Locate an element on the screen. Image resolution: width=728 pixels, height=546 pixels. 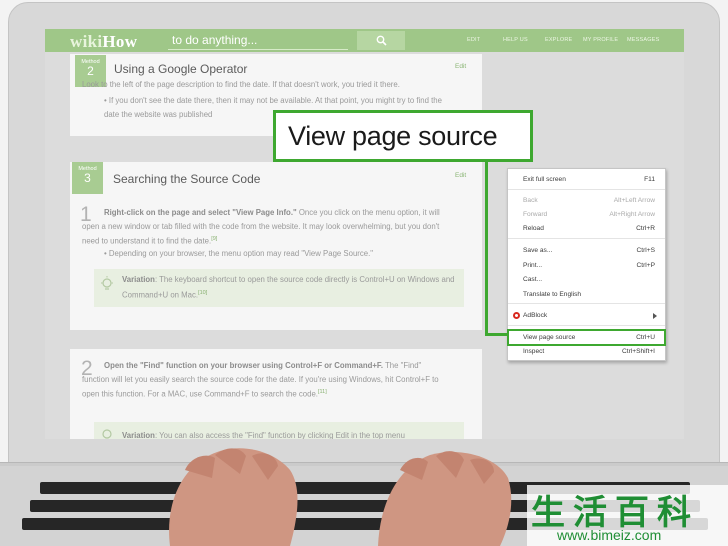
watermark: 生活百科 www.bimeiz.com is located at coordinates (627, 515).